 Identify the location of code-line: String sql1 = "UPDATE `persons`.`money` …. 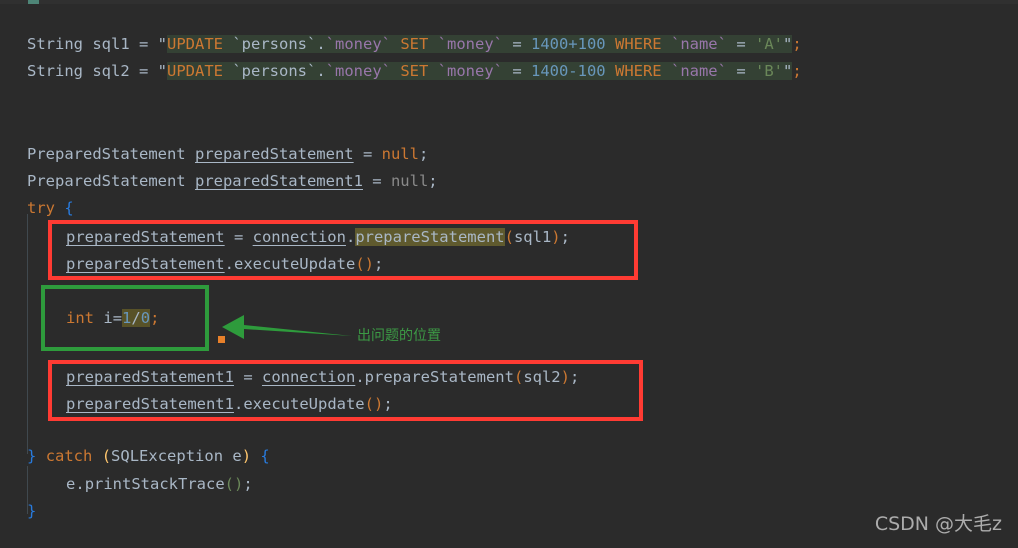
(401, 44).